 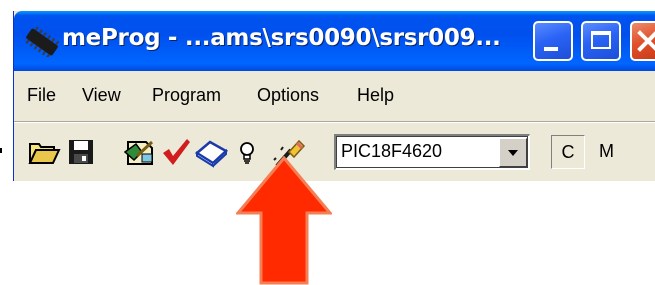 What do you see at coordinates (41, 95) in the screenshot?
I see `menu-file: File` at bounding box center [41, 95].